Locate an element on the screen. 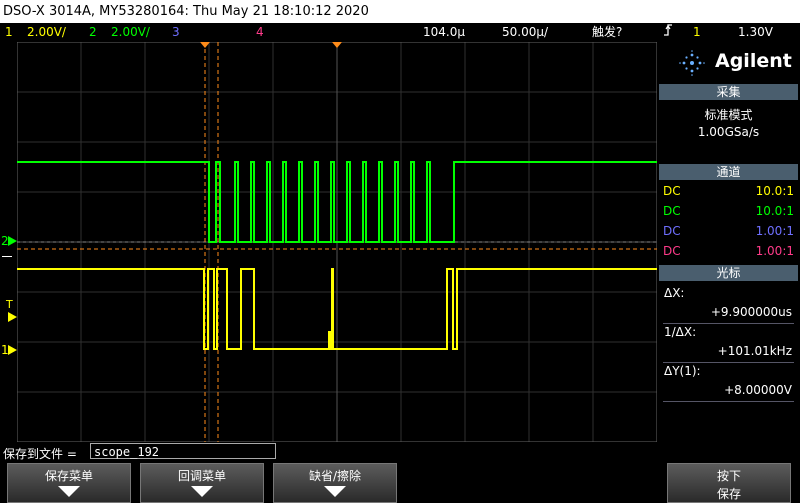  ch4-coupling: DC is located at coordinates (672, 251).